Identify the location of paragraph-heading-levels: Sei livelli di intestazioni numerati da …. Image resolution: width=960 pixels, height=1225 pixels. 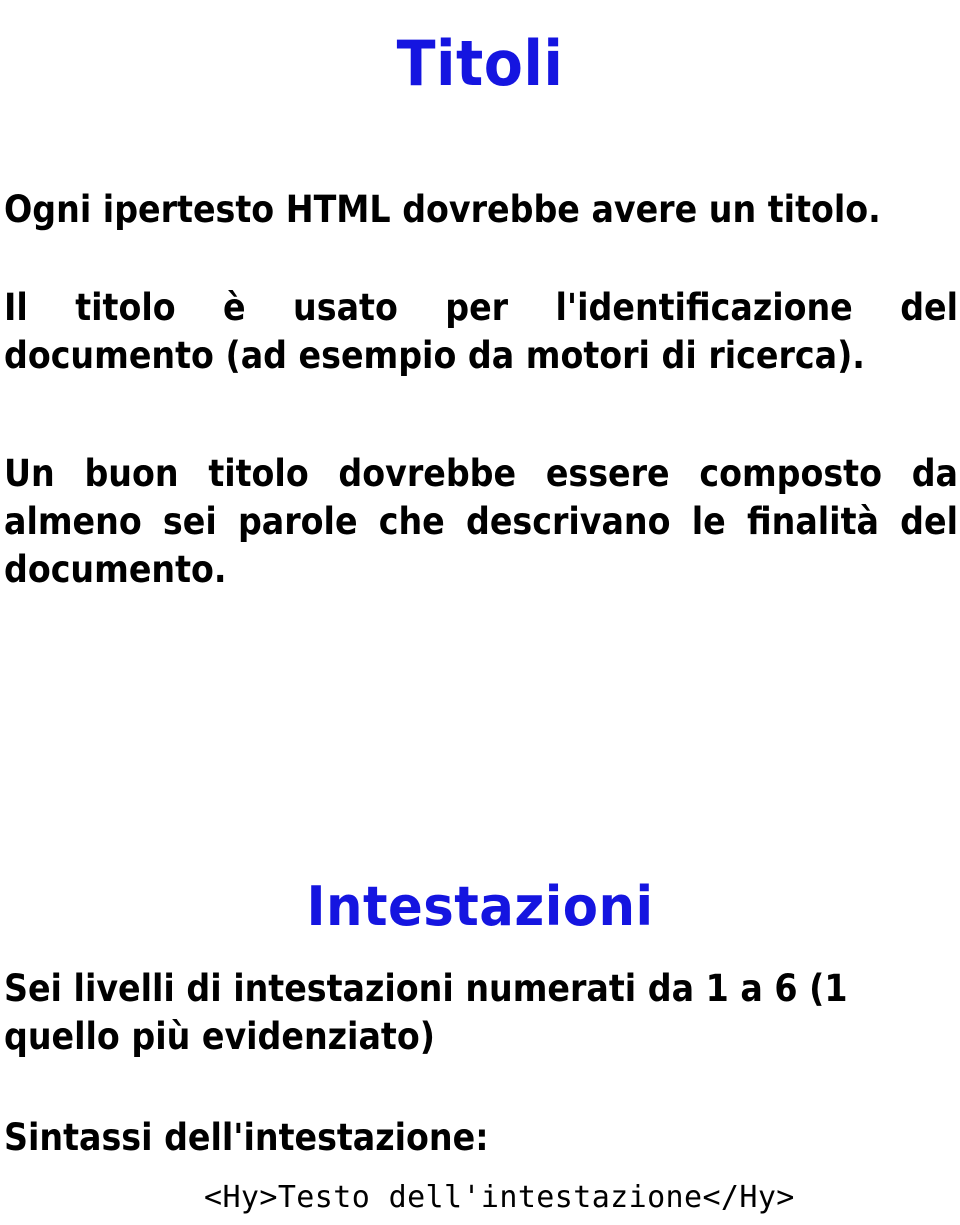
(426, 1012).